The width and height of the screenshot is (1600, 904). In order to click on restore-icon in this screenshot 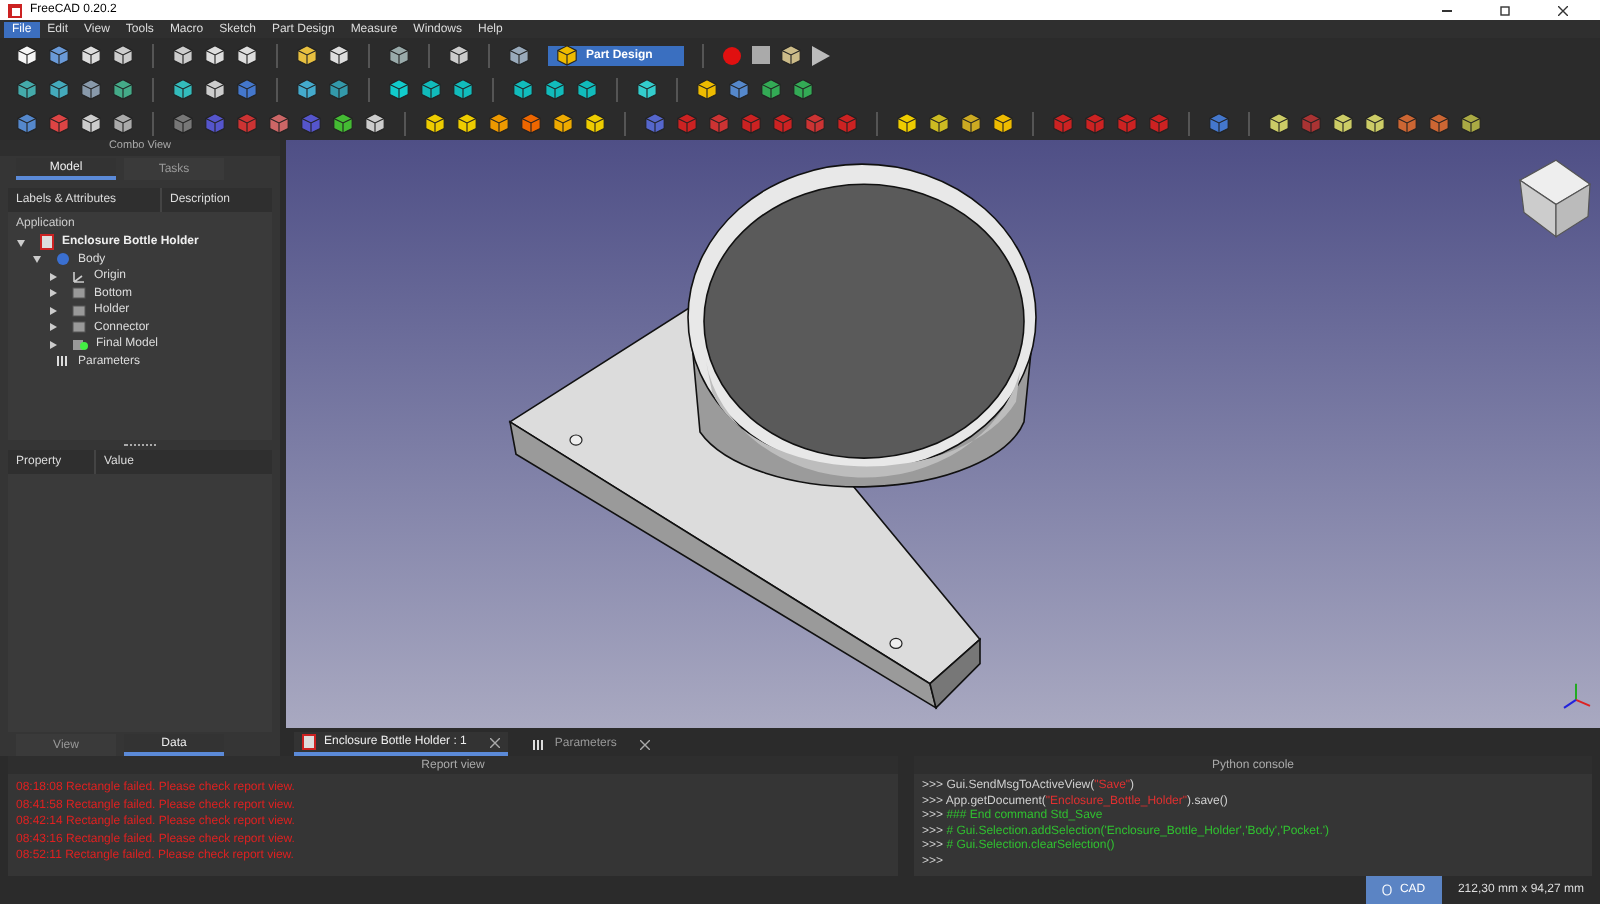, I will do `click(1505, 10)`.